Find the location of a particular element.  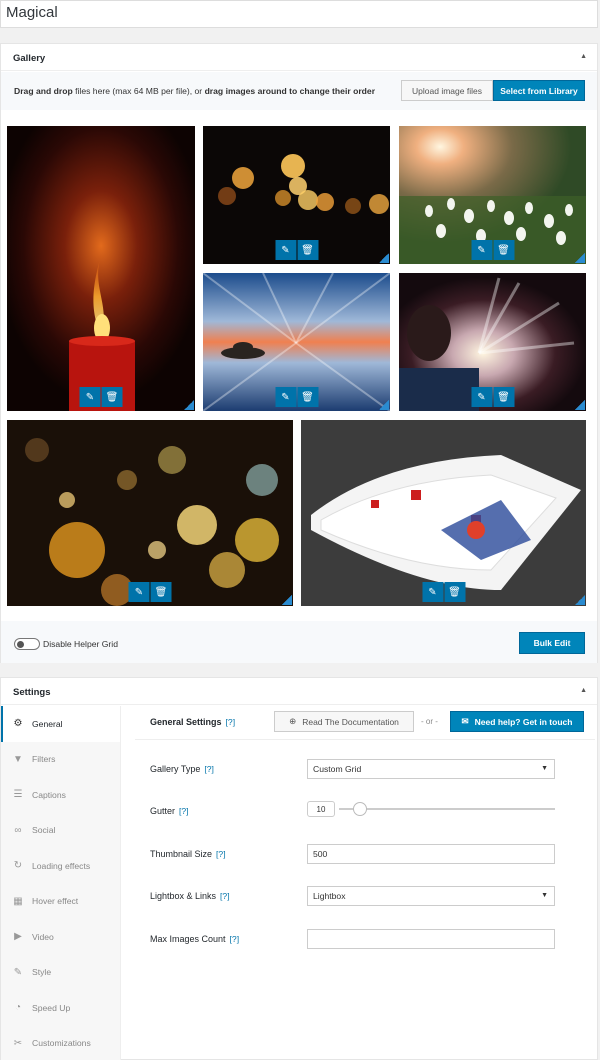

gallery-panel-header: Gallery ▲ is located at coordinates (299, 57).